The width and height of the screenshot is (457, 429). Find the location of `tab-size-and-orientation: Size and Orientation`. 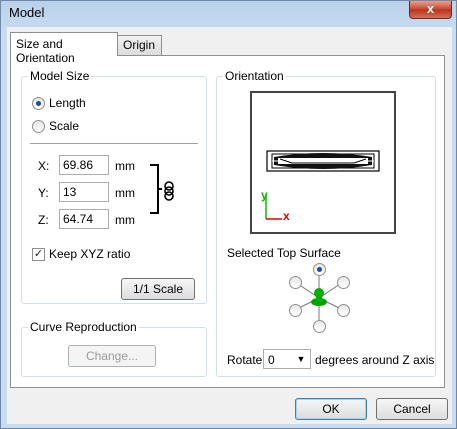

tab-size-and-orientation: Size and Orientation is located at coordinates (64, 48).